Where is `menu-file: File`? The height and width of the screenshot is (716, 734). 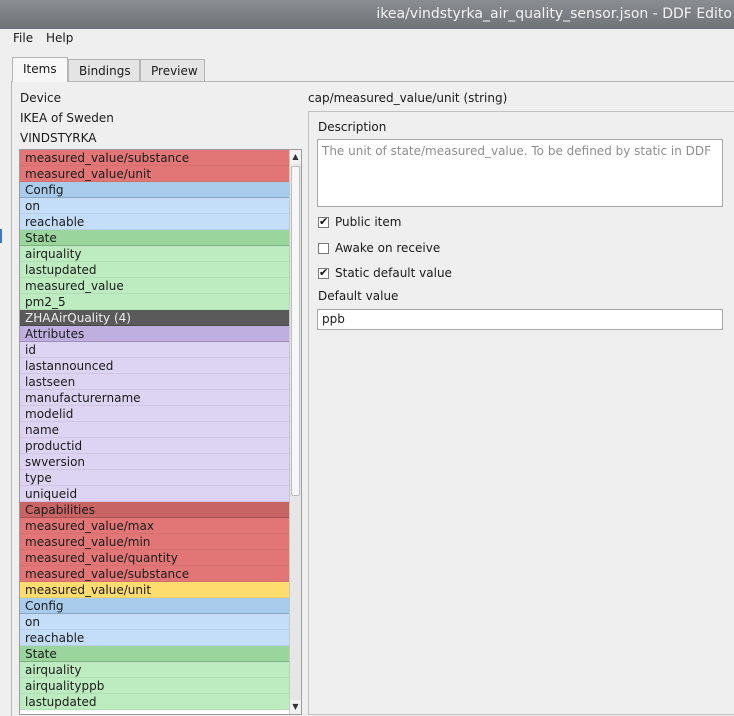
menu-file: File is located at coordinates (23, 38).